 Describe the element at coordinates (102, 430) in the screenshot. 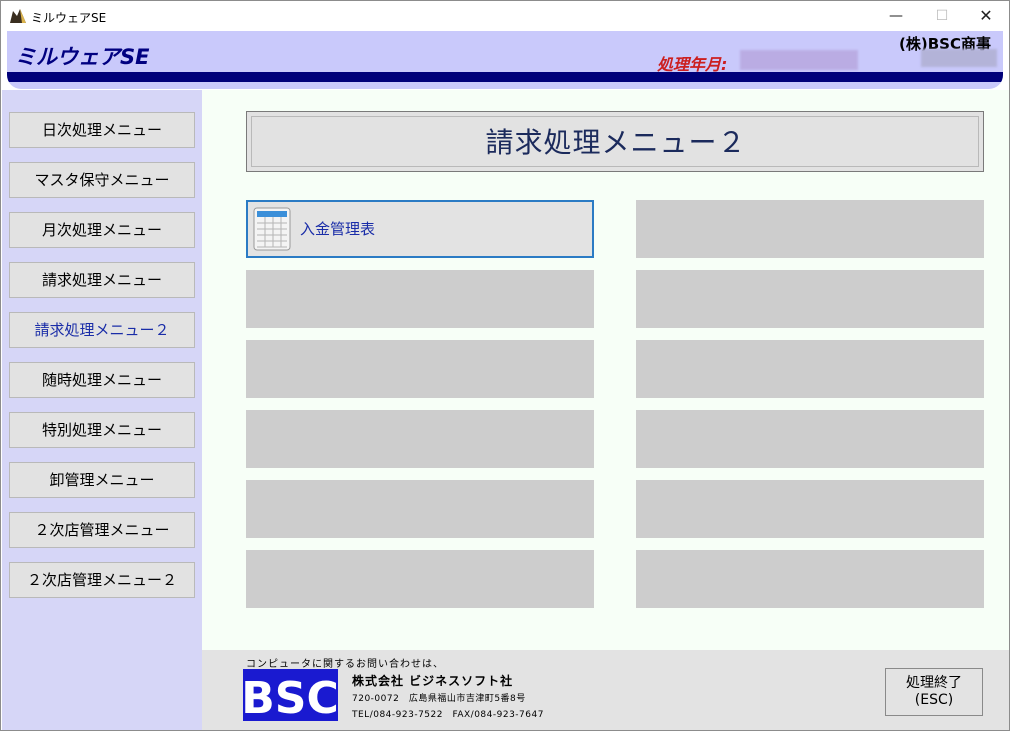

I see `sidebar-item-special: 特別処理メニュー` at that location.